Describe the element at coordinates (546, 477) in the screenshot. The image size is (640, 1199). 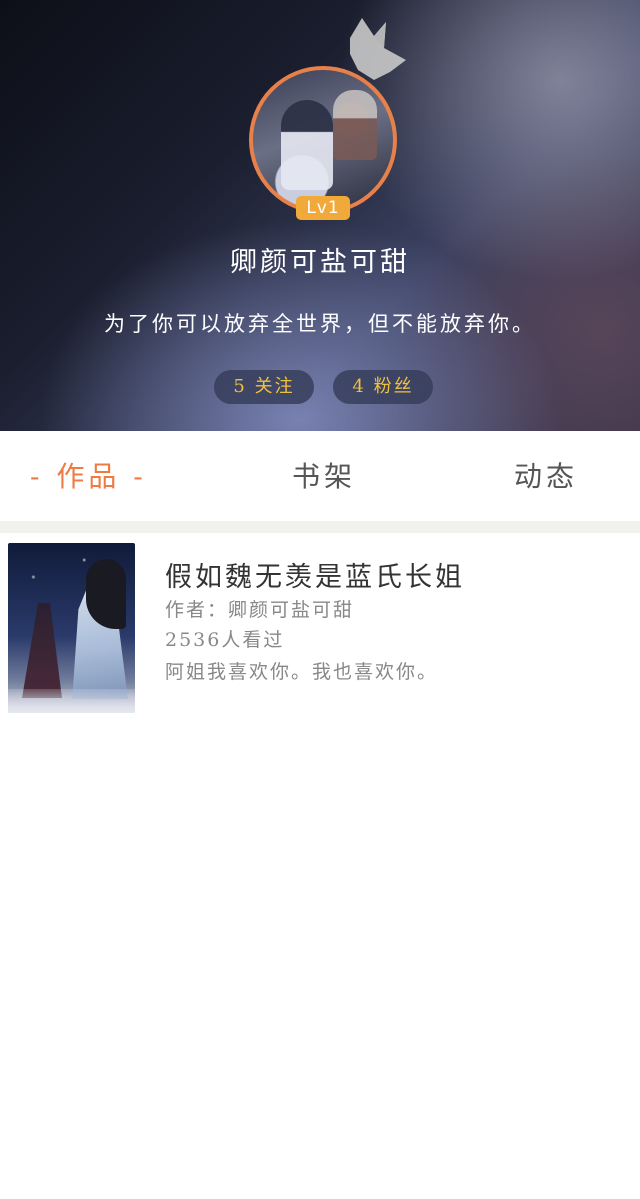
I see `tab-activity: 动态` at that location.